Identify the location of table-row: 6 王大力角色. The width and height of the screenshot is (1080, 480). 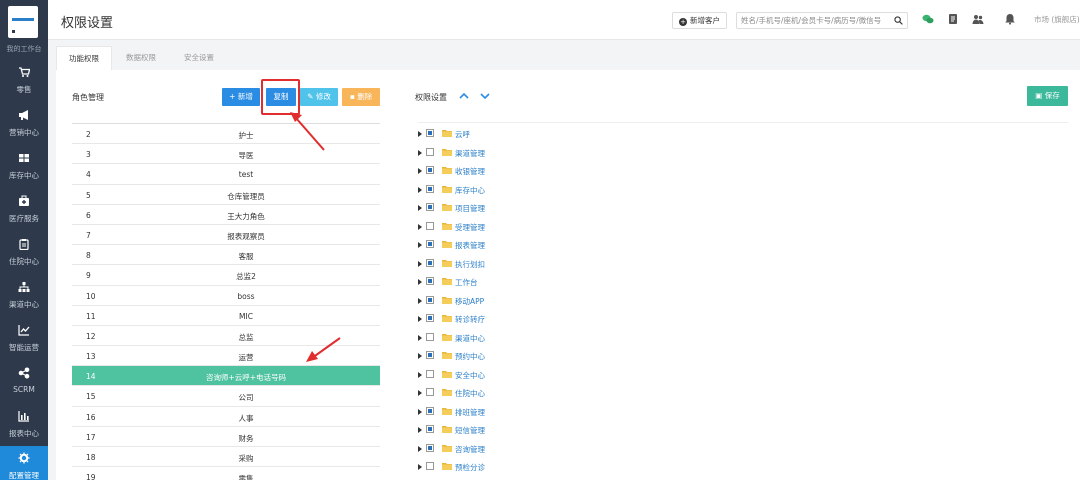
(226, 215).